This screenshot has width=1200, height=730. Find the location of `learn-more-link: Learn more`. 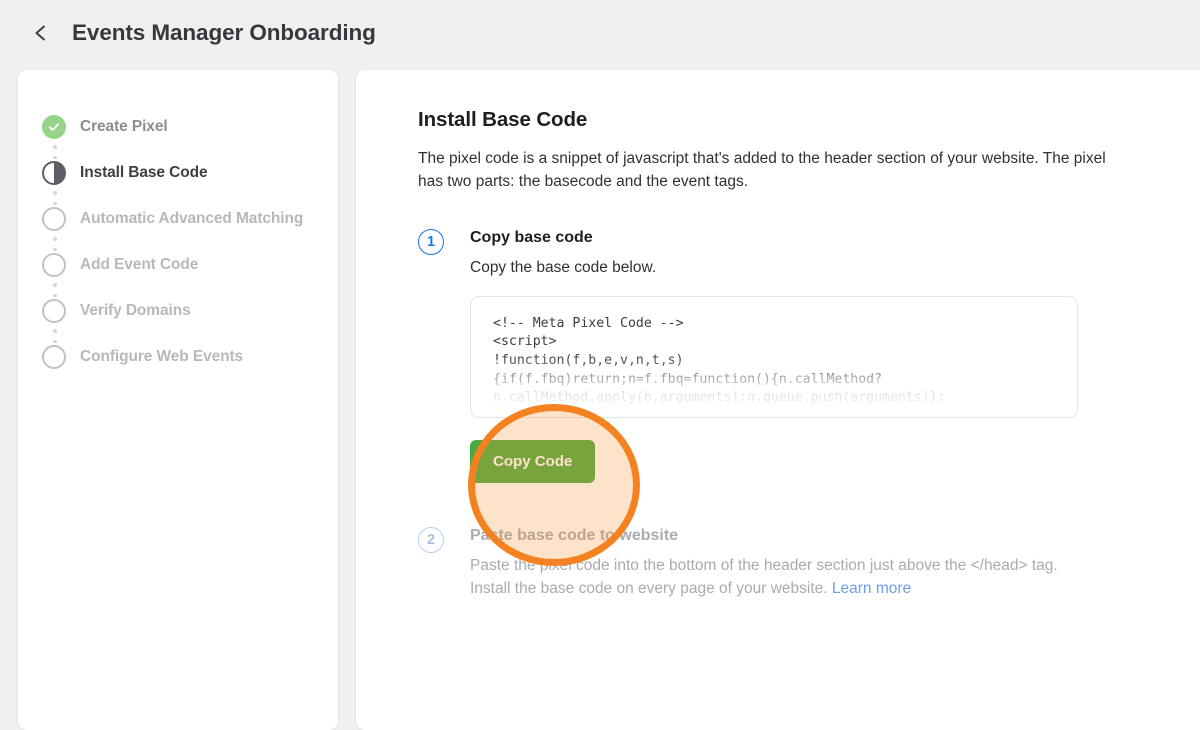

learn-more-link: Learn more is located at coordinates (871, 588).